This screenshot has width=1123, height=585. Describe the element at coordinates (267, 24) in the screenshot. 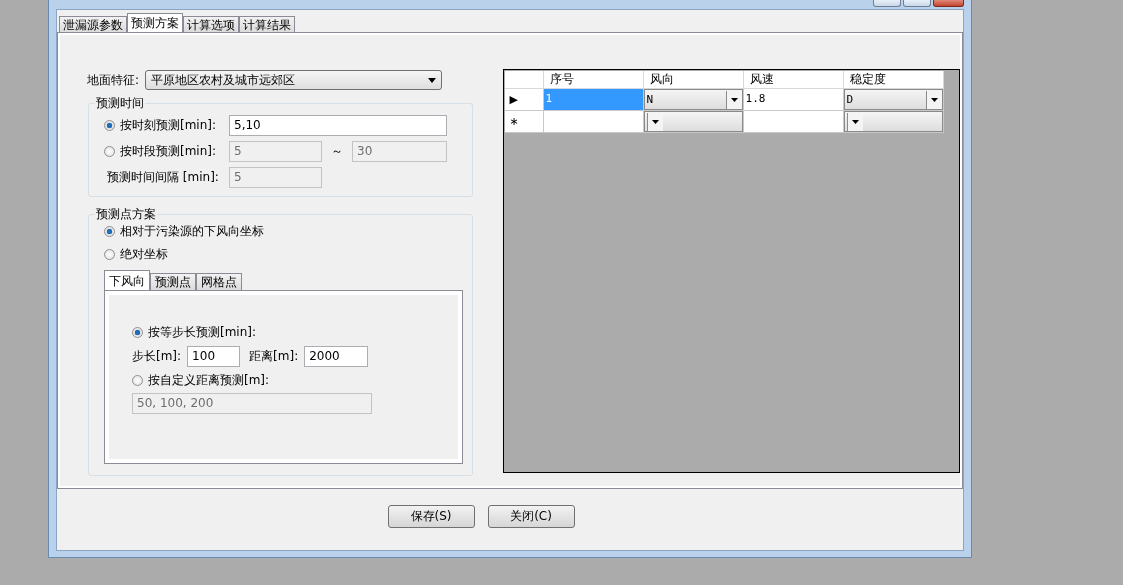

I see `tab: 计算结果` at that location.